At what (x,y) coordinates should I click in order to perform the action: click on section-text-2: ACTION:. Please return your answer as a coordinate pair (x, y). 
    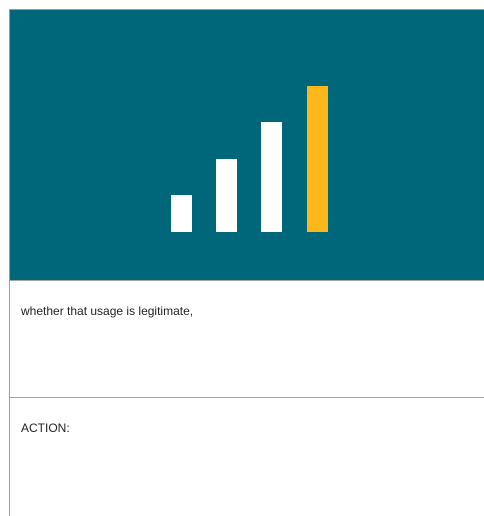
    Looking at the image, I should click on (45, 428).